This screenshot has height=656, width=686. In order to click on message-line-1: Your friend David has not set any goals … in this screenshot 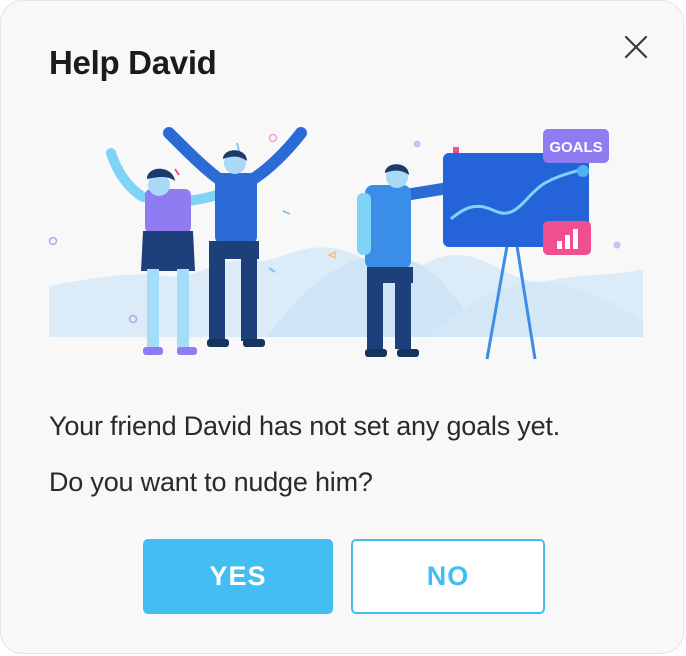, I will do `click(305, 426)`.